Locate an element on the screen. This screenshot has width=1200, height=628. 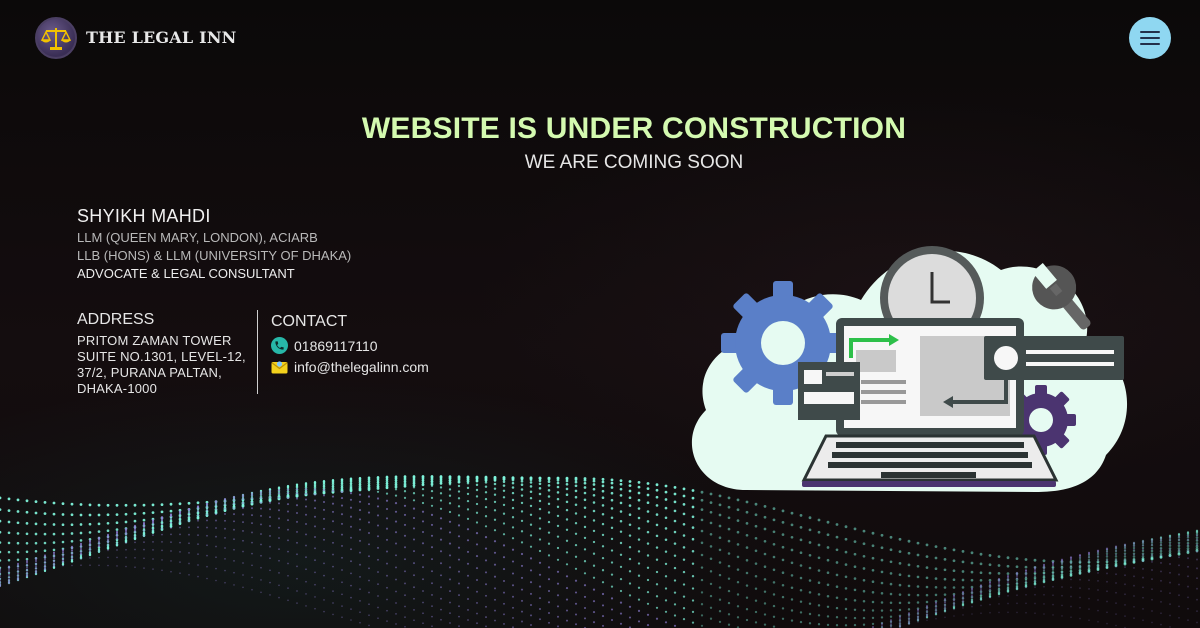
profile-card-icon is located at coordinates (1054, 358).